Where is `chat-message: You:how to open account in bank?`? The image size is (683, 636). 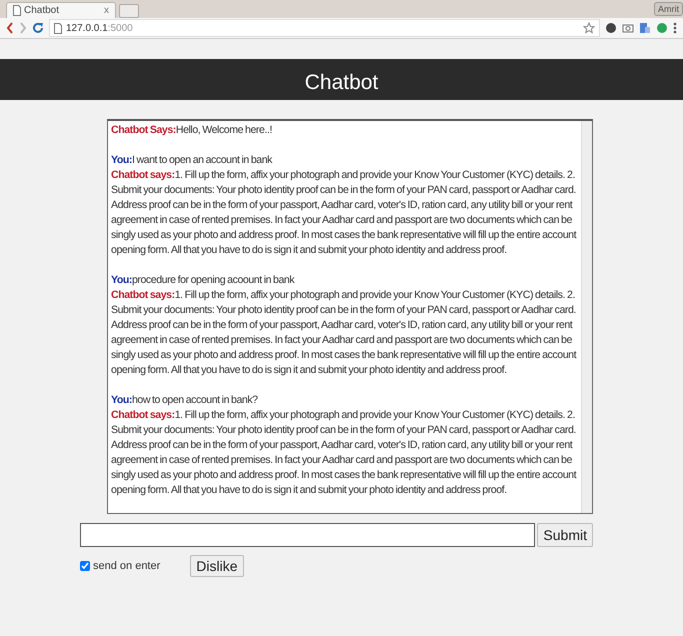
chat-message: You:how to open account in bank? is located at coordinates (185, 400).